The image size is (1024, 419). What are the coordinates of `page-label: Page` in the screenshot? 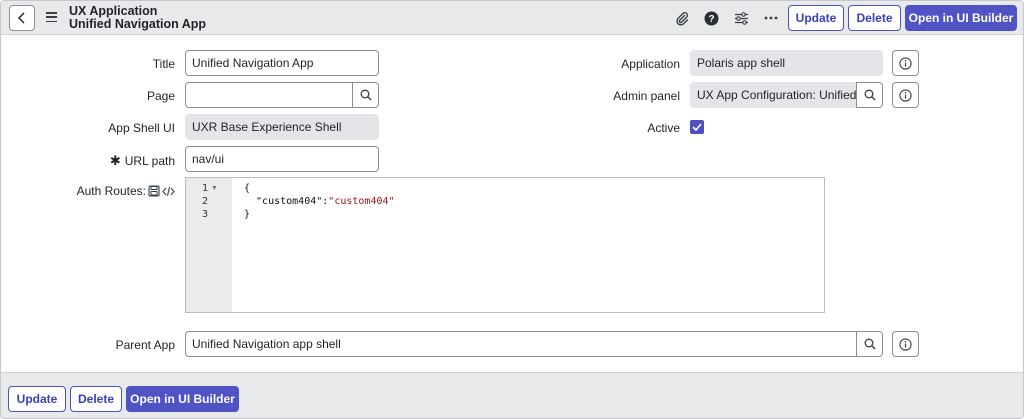 It's located at (160, 96).